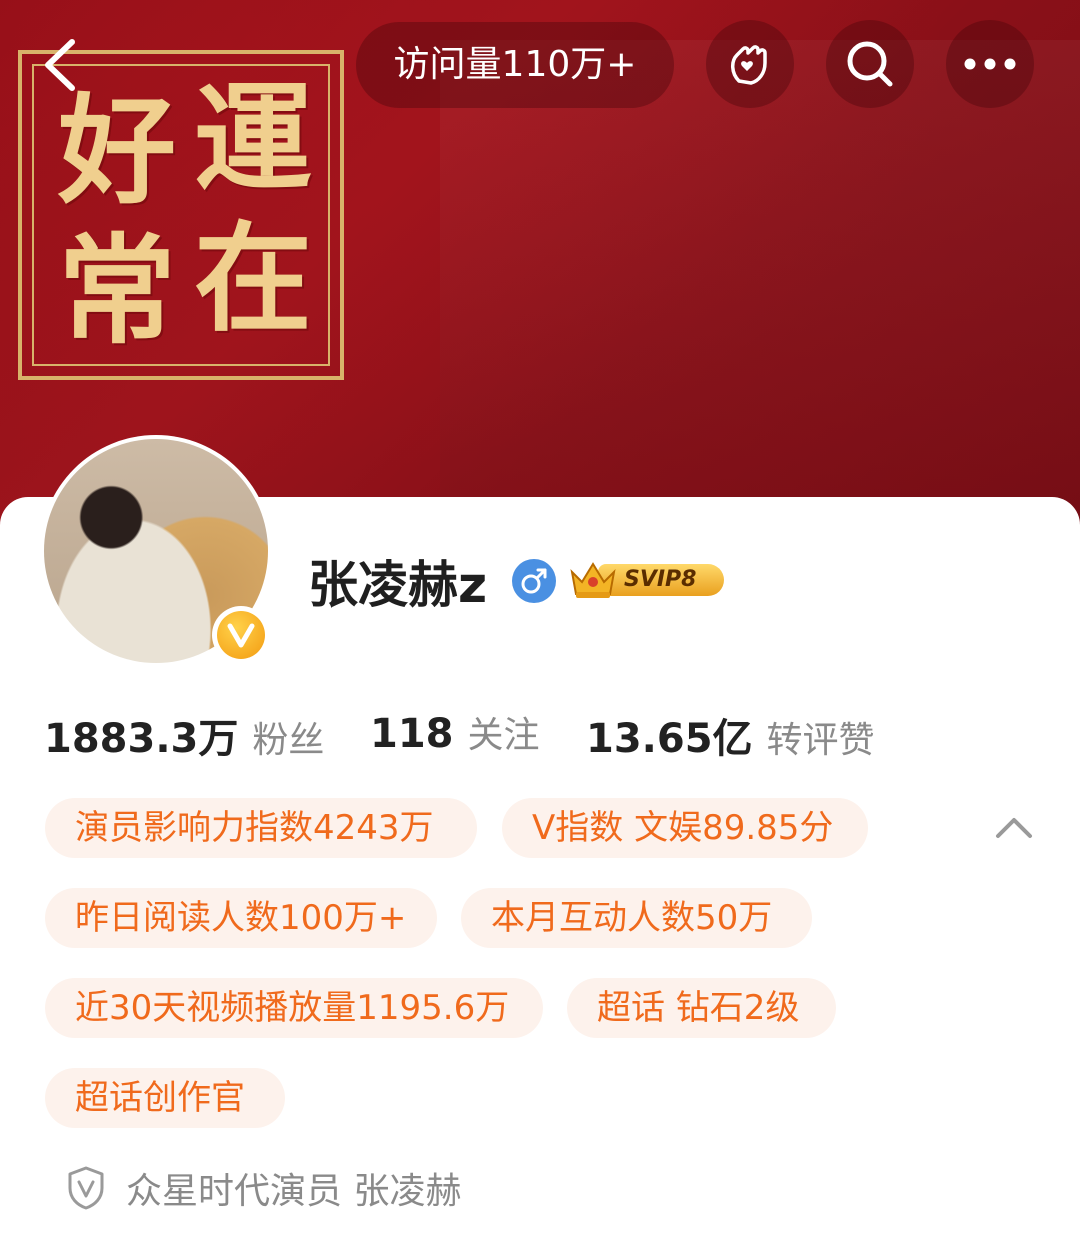 The image size is (1080, 1233). What do you see at coordinates (647, 579) in the screenshot?
I see `svip-badge: SVIP8` at bounding box center [647, 579].